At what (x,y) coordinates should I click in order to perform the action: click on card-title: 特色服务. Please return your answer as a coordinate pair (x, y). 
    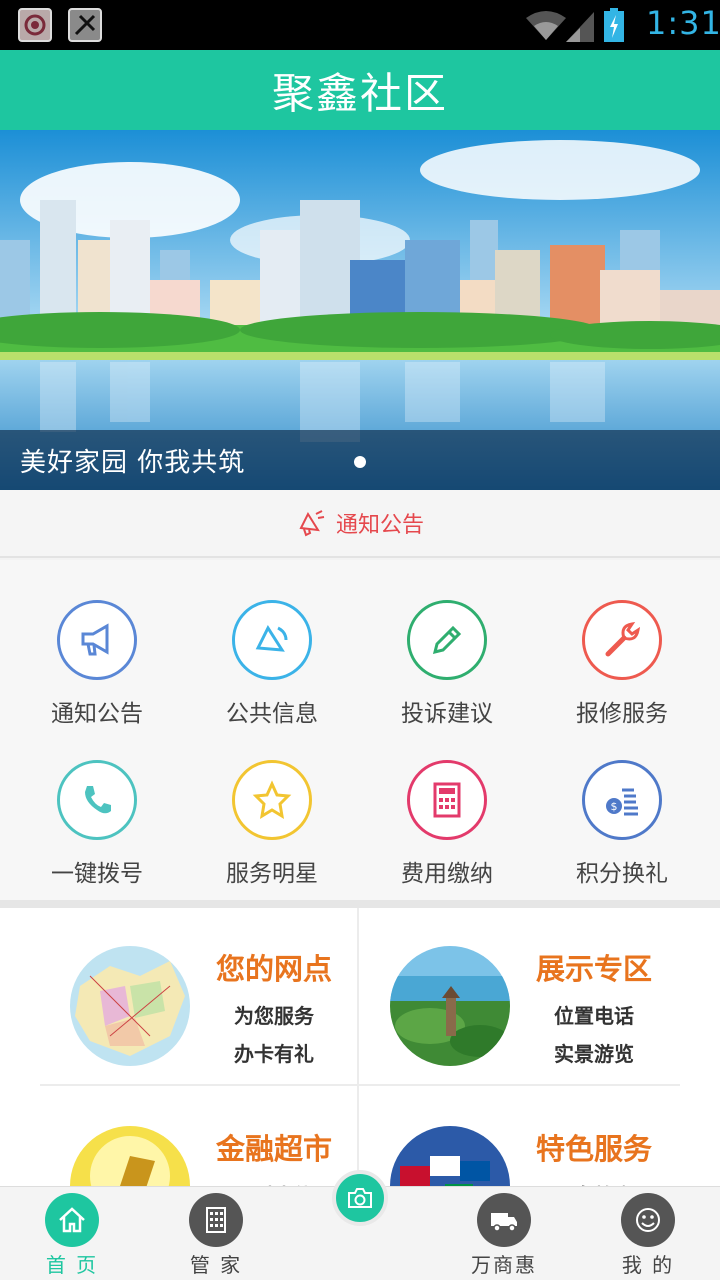
    Looking at the image, I should click on (594, 1149).